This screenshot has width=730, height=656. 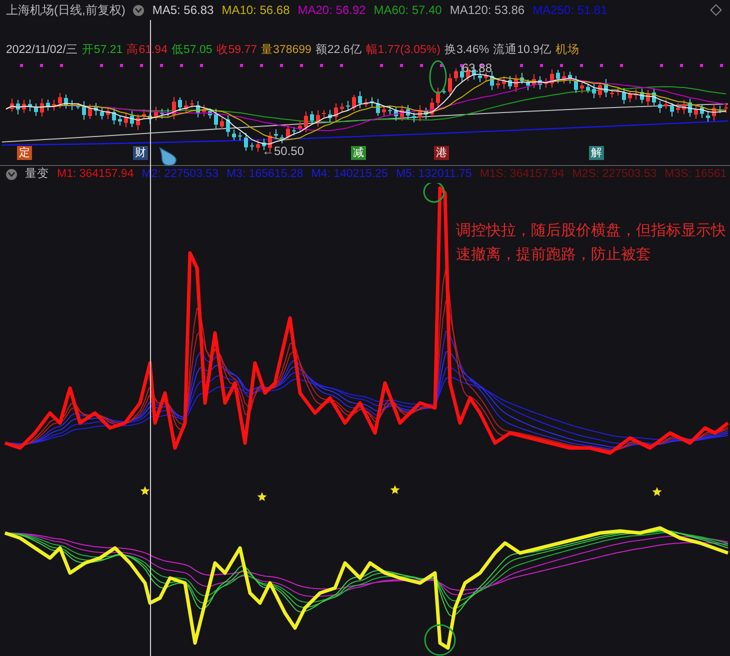 What do you see at coordinates (522, 50) in the screenshot?
I see `quote-value: 流通10.9亿` at bounding box center [522, 50].